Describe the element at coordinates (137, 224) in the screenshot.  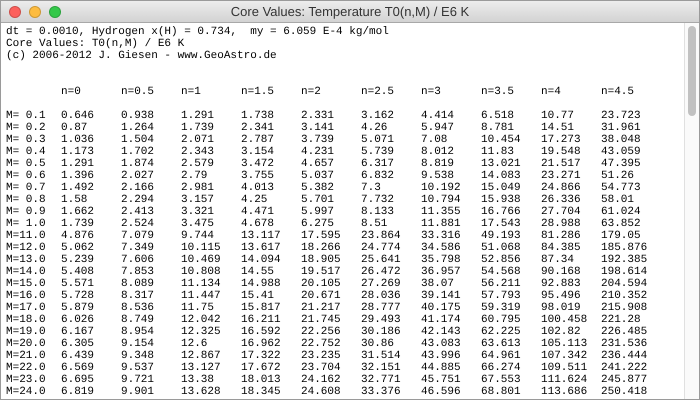
I see `table-cell: 2.524` at that location.